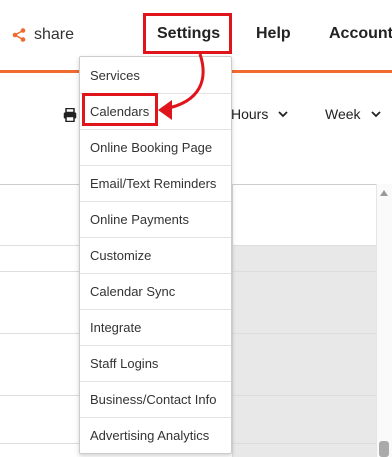  I want to click on menu-item-customize: Customize, so click(155, 255).